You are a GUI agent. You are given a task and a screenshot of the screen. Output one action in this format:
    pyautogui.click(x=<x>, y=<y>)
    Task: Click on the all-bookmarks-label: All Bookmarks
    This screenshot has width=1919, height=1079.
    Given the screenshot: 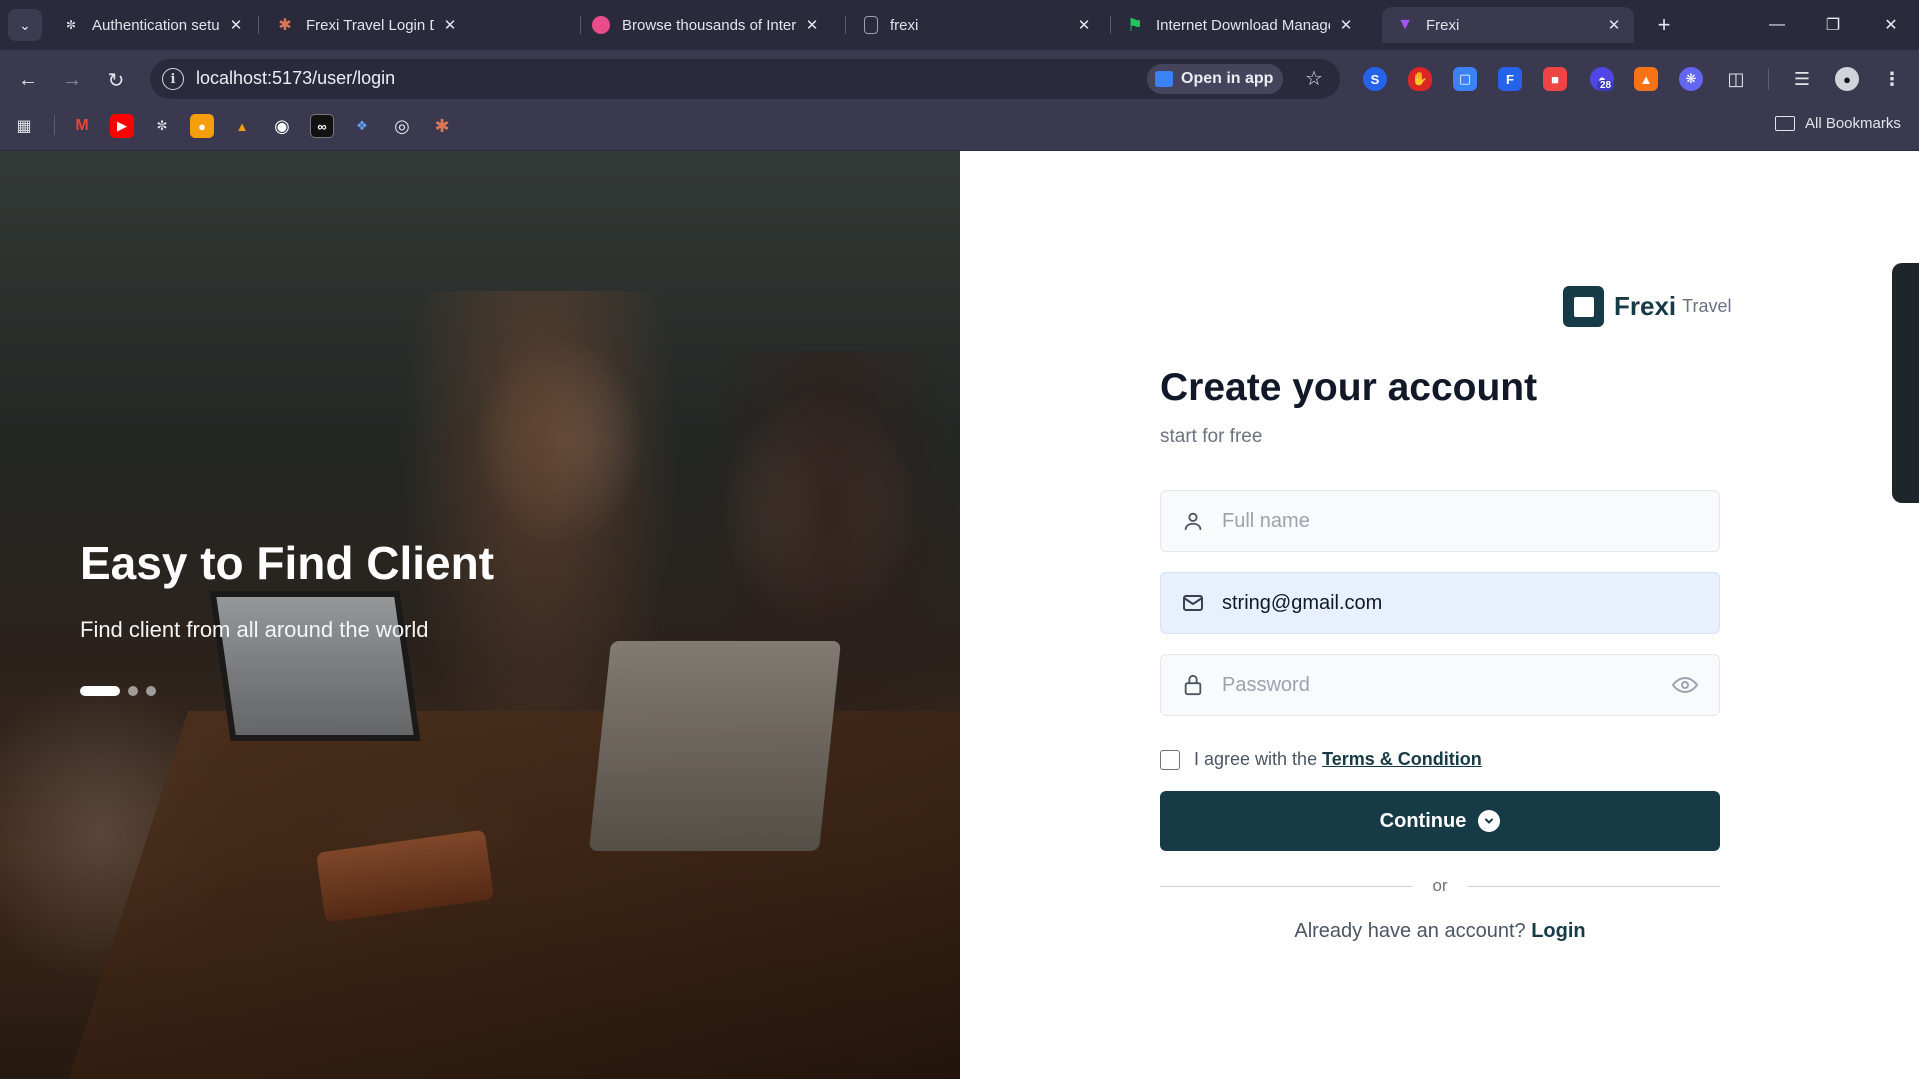 What is the action you would take?
    pyautogui.click(x=1853, y=123)
    